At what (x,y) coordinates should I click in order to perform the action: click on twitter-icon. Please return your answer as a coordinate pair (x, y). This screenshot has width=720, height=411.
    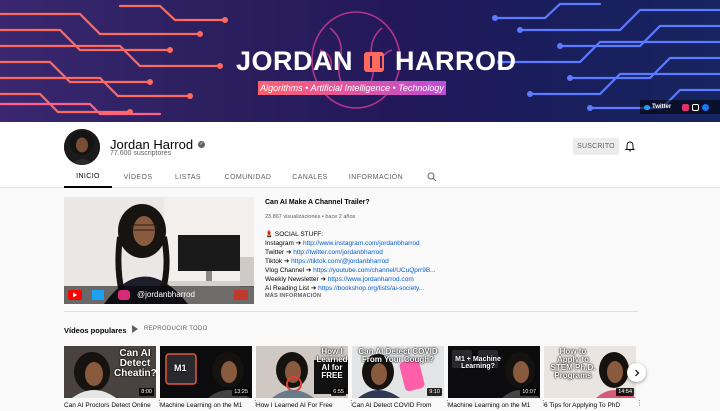
    Looking at the image, I should click on (647, 107).